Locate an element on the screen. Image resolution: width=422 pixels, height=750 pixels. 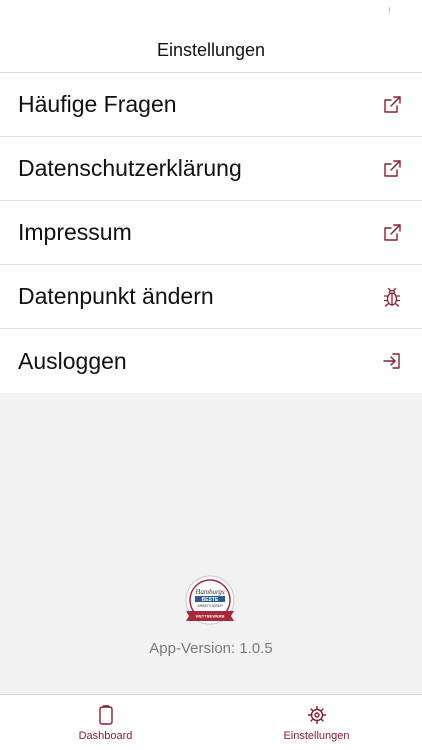
menu-item-imprint: Impressum is located at coordinates (211, 233).